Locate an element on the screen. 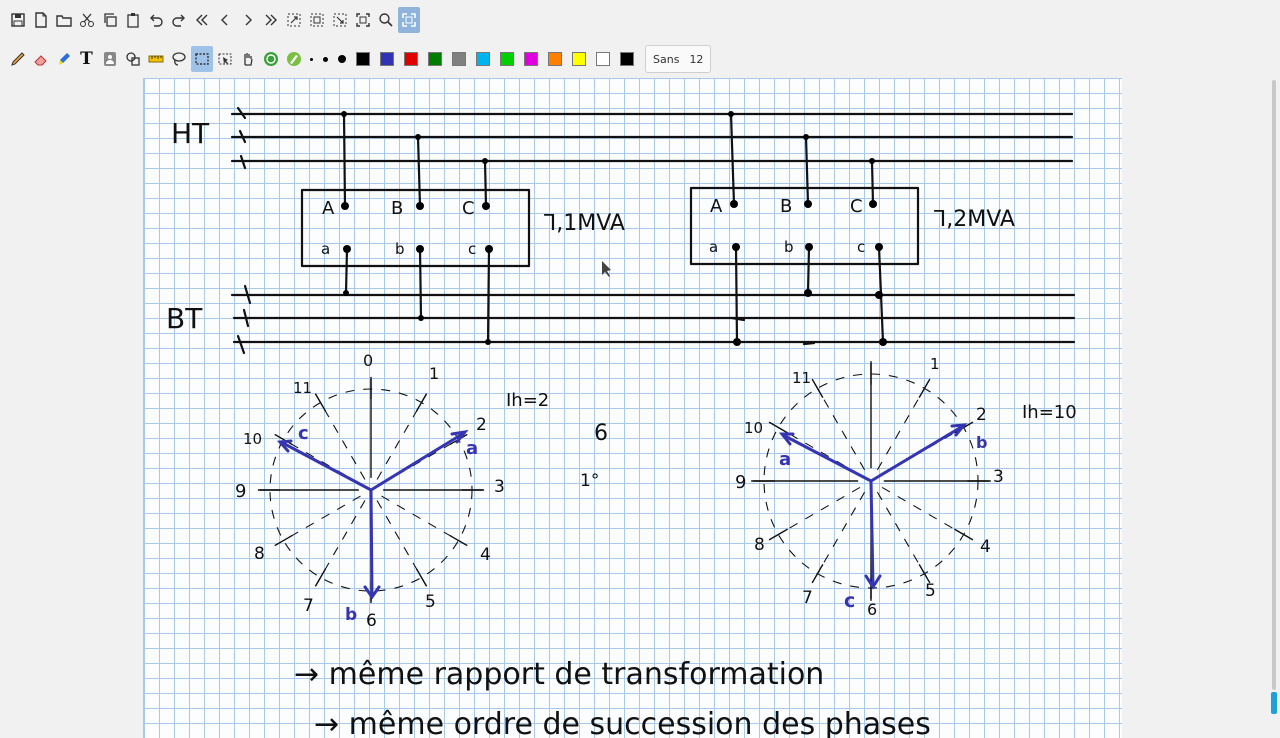 Image resolution: width=1280 pixels, height=738 pixels. left-primary-b: B is located at coordinates (397, 208).